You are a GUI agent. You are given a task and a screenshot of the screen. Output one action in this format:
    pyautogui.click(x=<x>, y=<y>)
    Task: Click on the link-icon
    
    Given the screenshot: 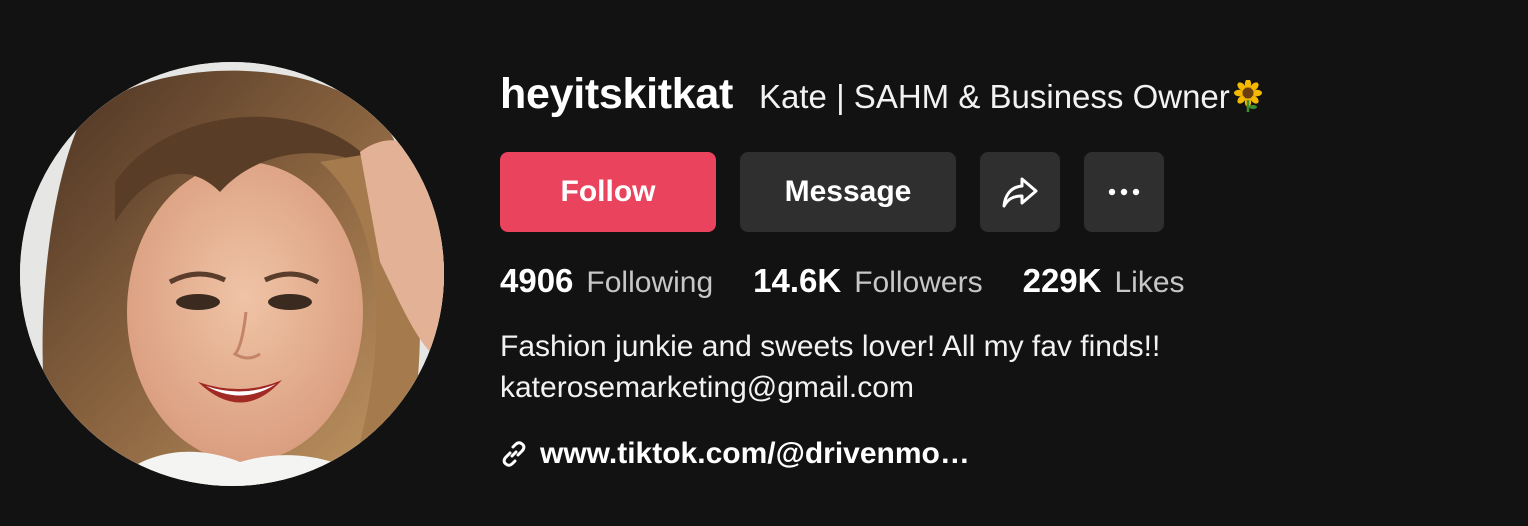 What is the action you would take?
    pyautogui.click(x=514, y=454)
    